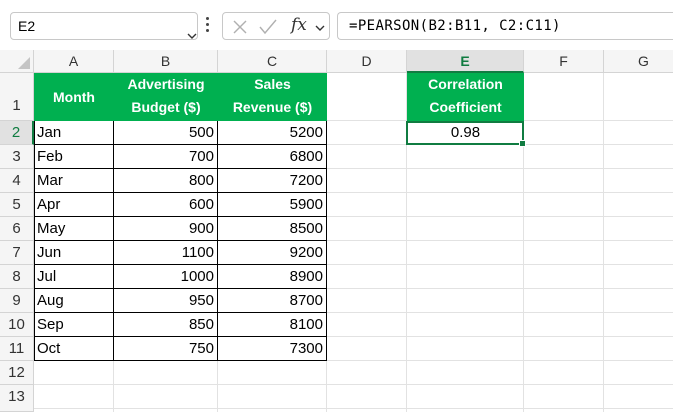 The image size is (673, 412). Describe the element at coordinates (166, 84) in the screenshot. I see `header-budget-line1: Advertising` at that location.